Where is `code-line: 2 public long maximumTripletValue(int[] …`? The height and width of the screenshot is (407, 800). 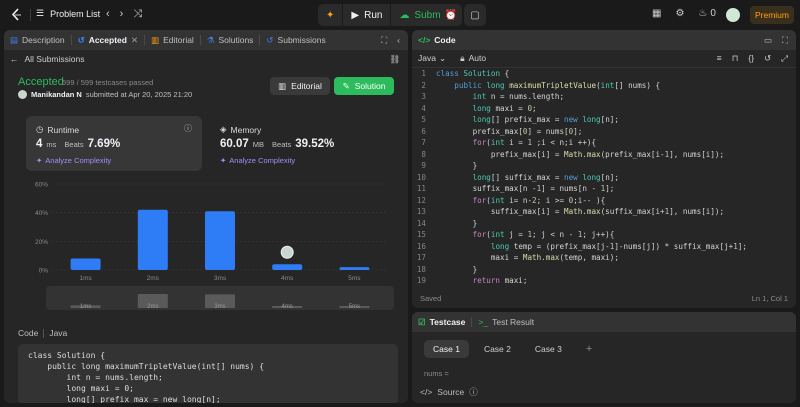
code-line: 2 public long maximumTripletValue(int[] … is located at coordinates (604, 87).